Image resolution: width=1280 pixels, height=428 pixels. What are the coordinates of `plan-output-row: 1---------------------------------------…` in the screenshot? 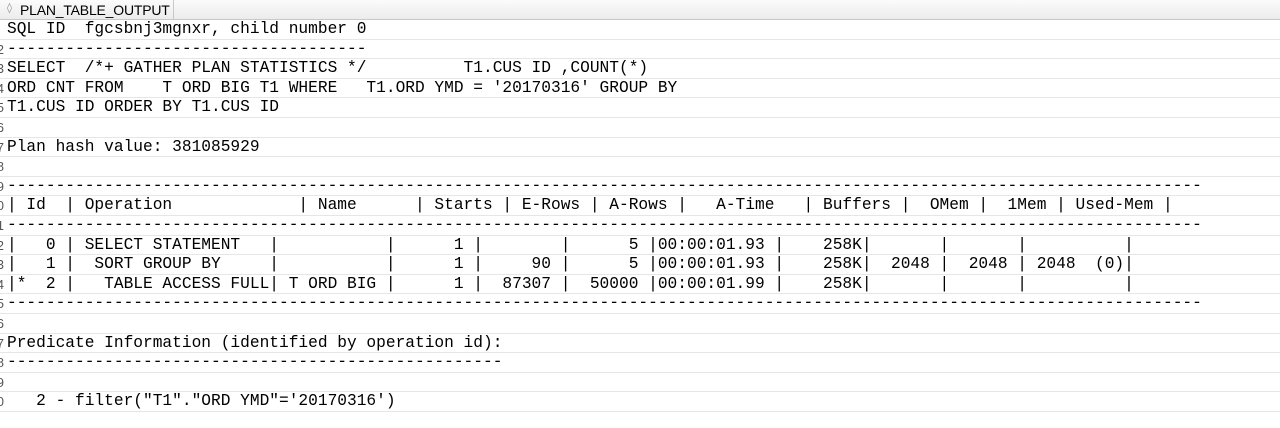 It's located at (640, 226).